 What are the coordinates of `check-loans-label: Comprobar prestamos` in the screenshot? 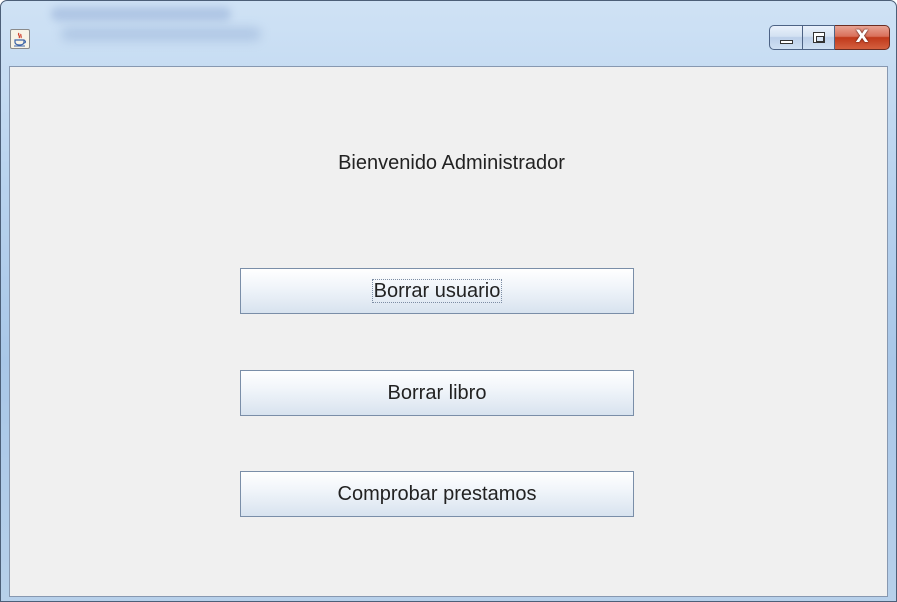 It's located at (437, 494).